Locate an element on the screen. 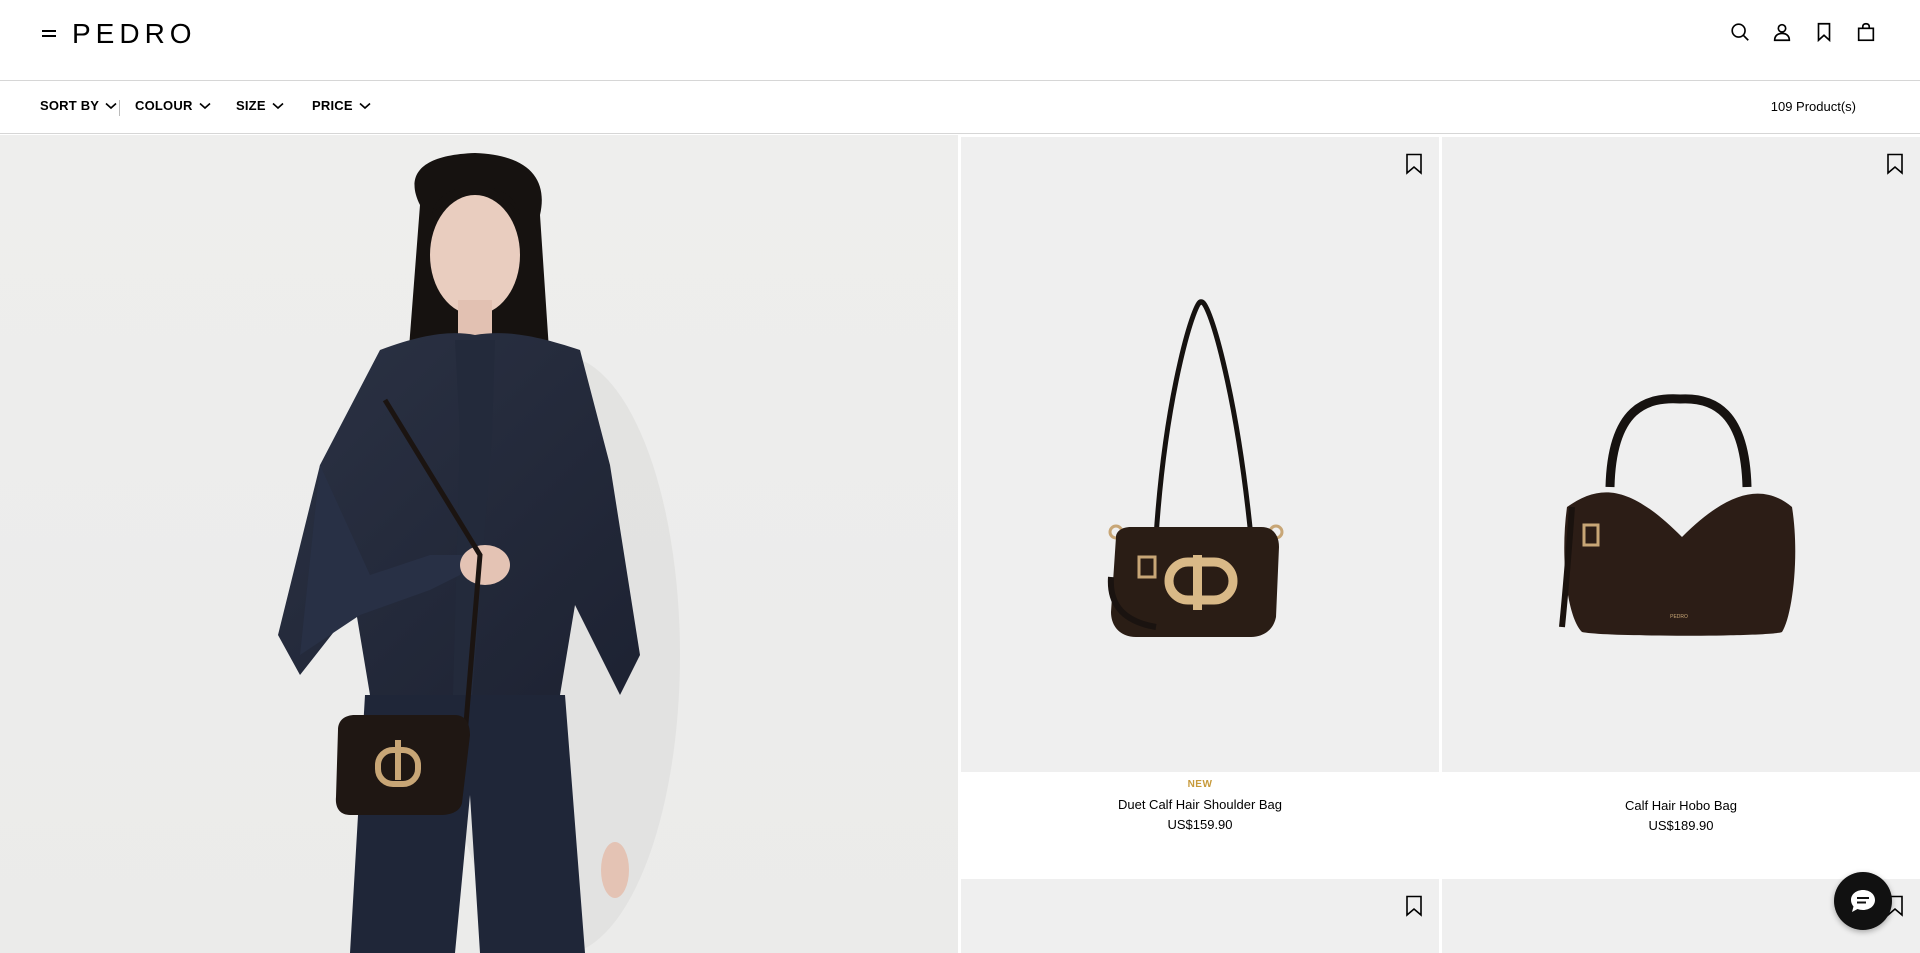 This screenshot has width=1920, height=953. chat-icon is located at coordinates (1863, 901).